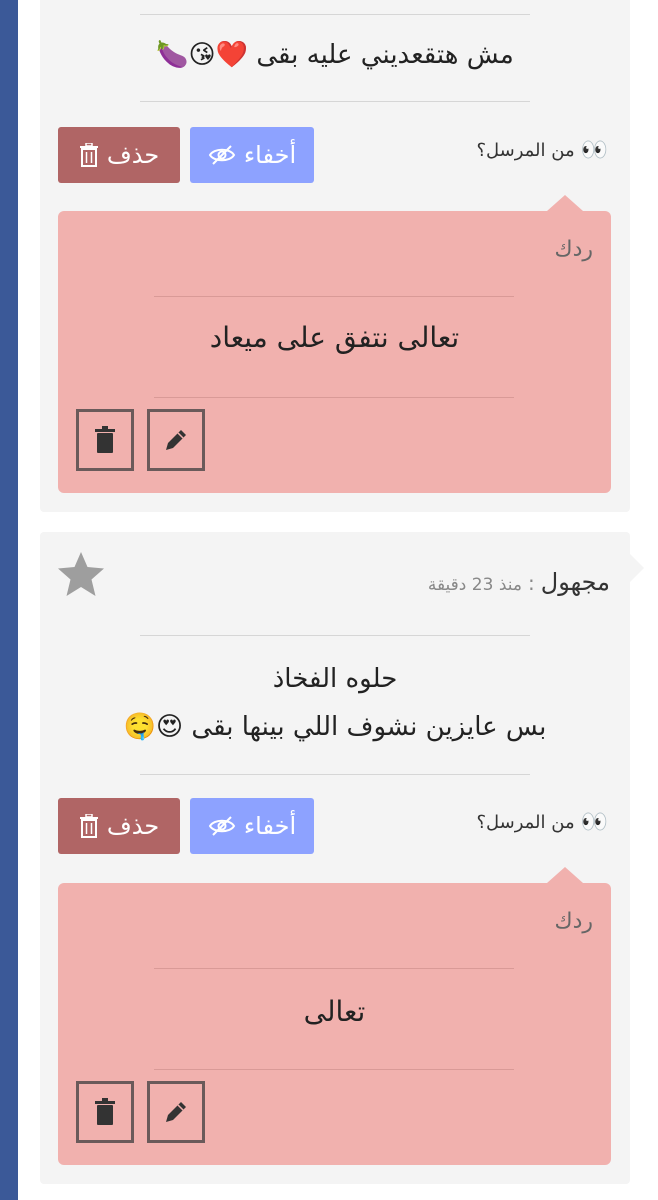  Describe the element at coordinates (334, 337) in the screenshot. I see `reply-text: تعالى نتفق على ميعاد` at that location.